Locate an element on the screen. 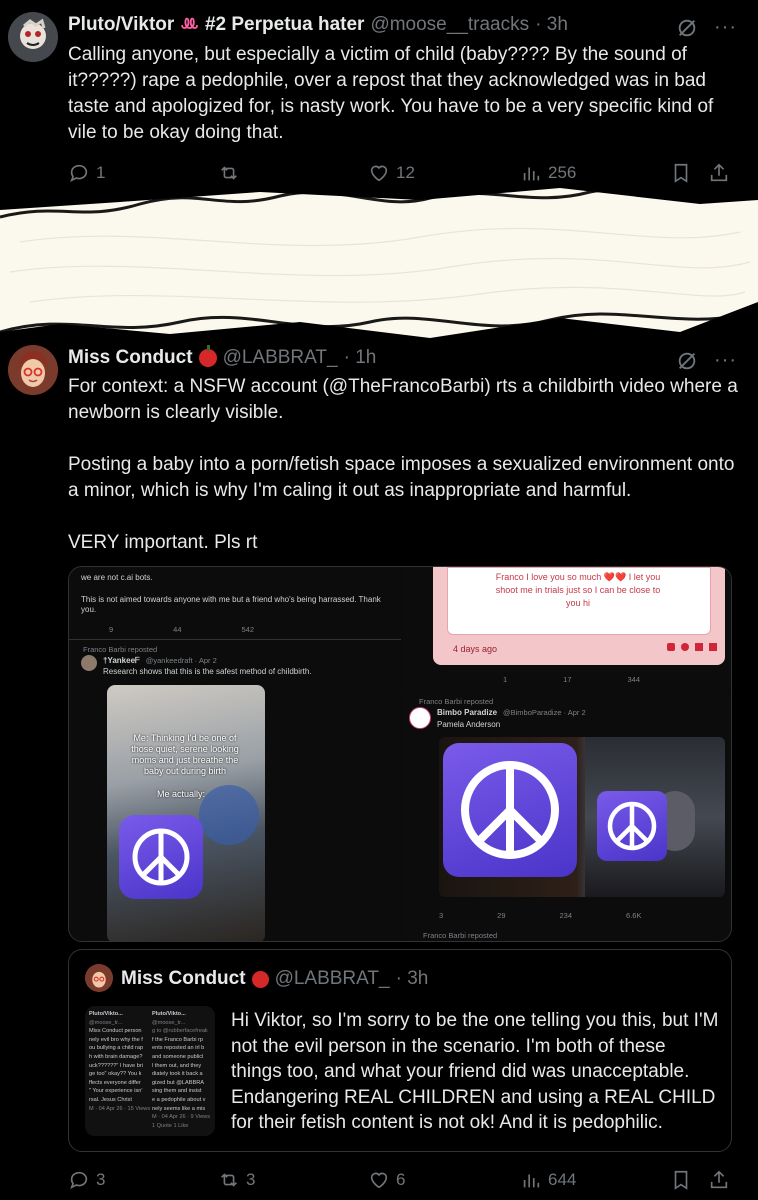 The height and width of the screenshot is (1200, 758). repost-button: 3 is located at coordinates (236, 1180).